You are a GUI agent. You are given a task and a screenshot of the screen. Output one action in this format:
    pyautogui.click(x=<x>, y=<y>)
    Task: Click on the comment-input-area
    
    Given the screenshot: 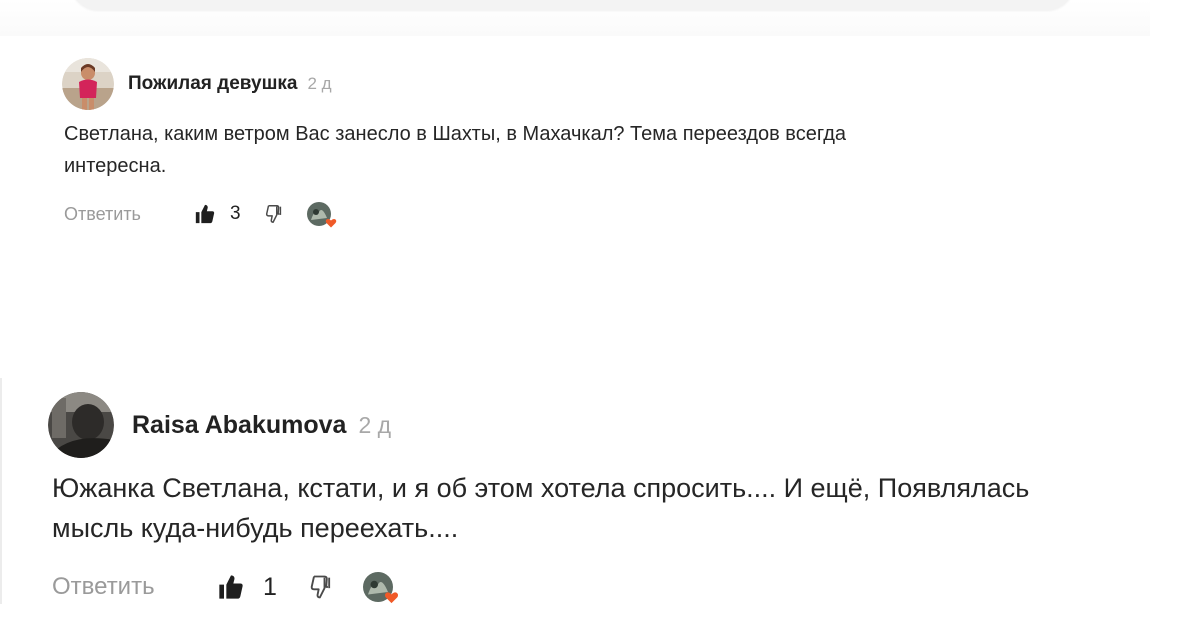 What is the action you would take?
    pyautogui.click(x=575, y=18)
    